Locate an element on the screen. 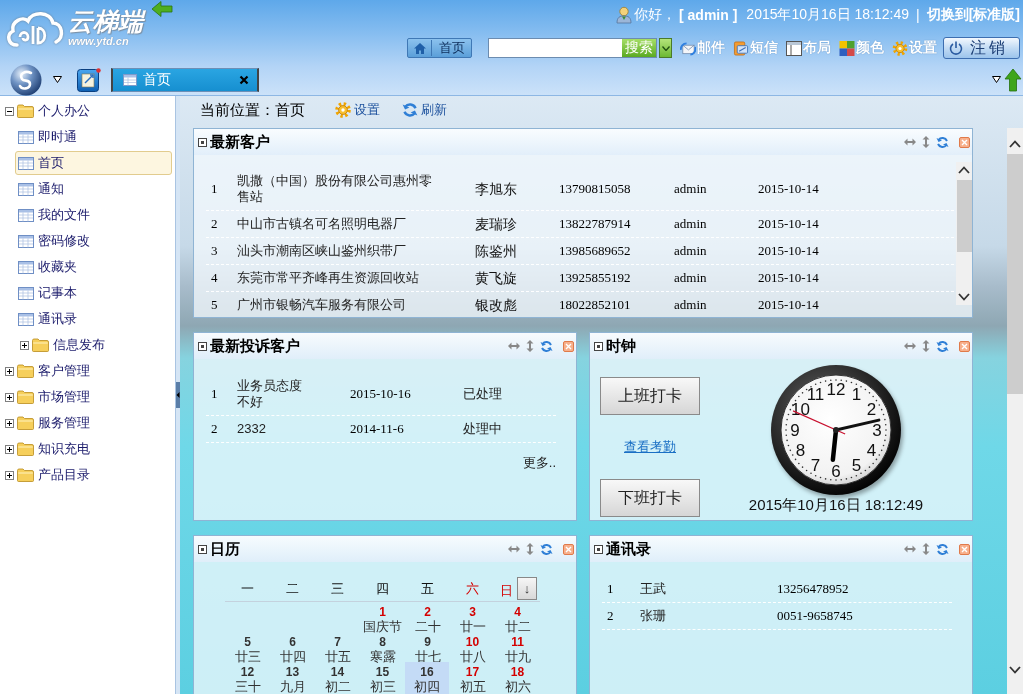 This screenshot has height=694, width=1023. tree-item: 收藏夹 is located at coordinates (49, 267).